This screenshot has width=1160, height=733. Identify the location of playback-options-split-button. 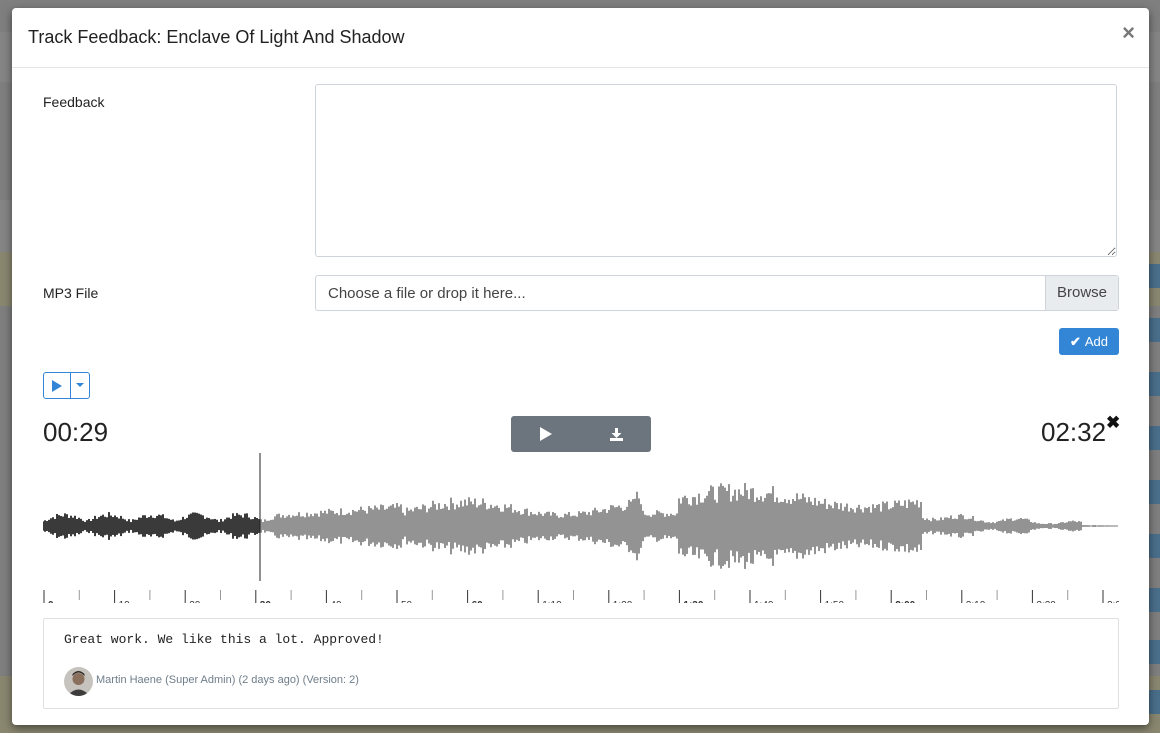
(66, 385).